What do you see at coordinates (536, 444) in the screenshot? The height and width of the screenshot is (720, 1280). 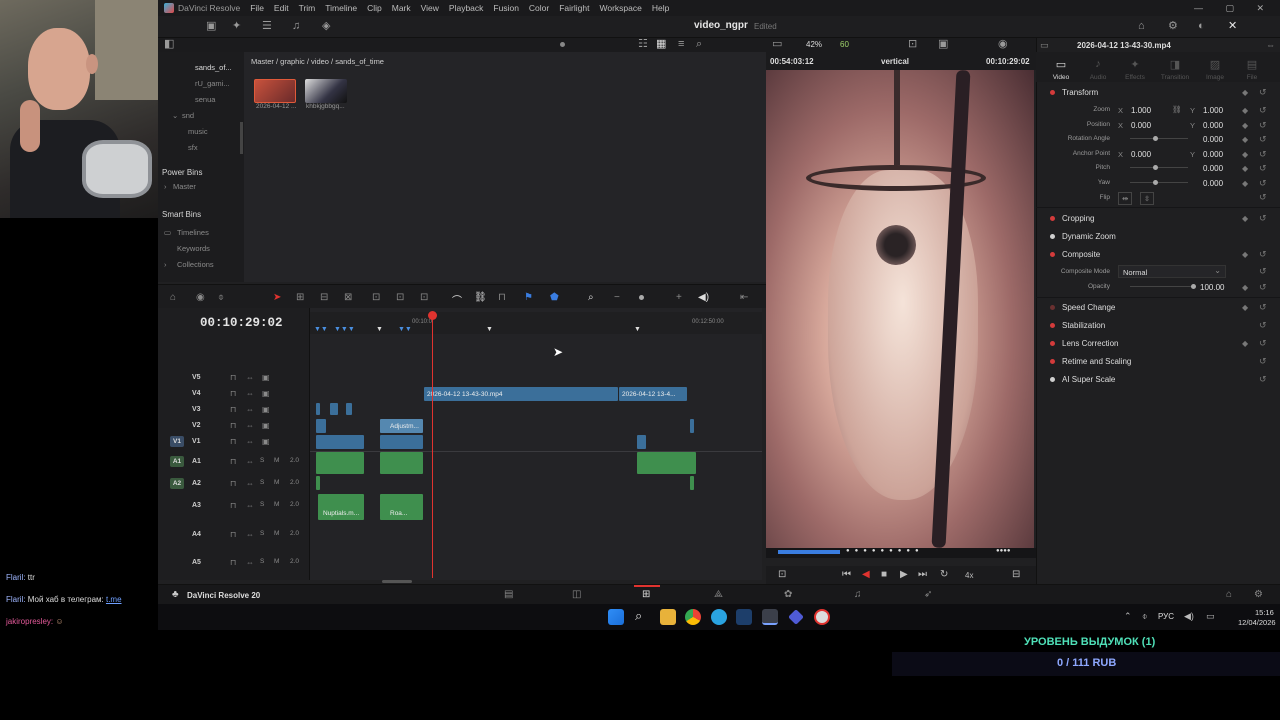 I see `timeline-tracks` at bounding box center [536, 444].